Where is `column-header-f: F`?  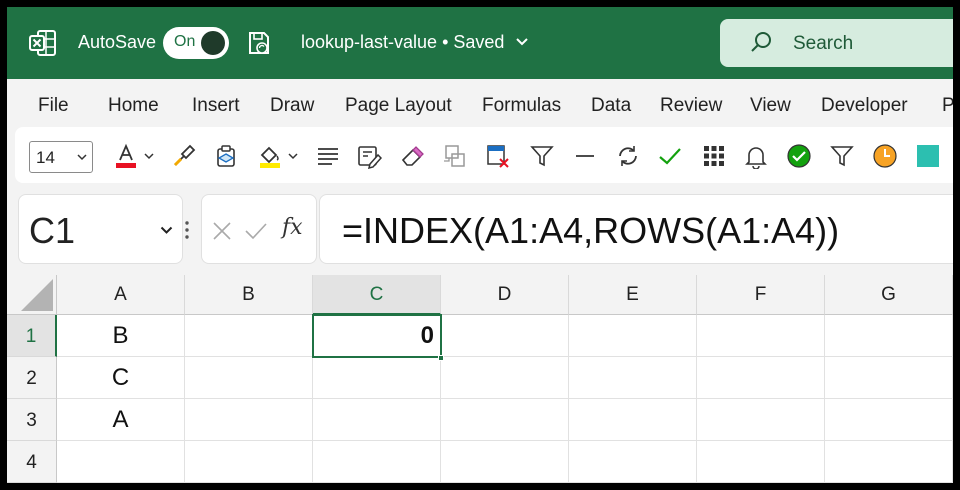
column-header-f: F is located at coordinates (761, 295).